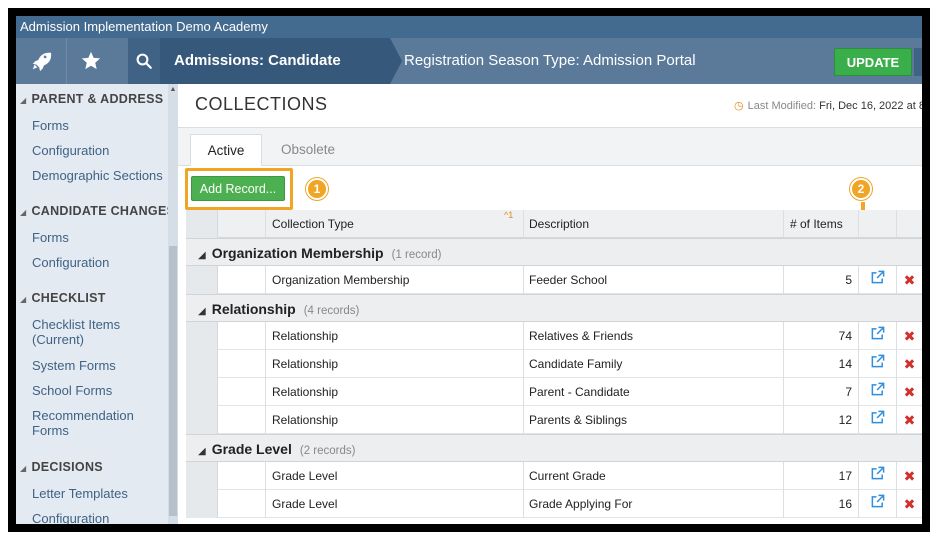 This screenshot has height=540, width=938. What do you see at coordinates (99, 332) in the screenshot?
I see `sidebar-link: Checklist Items (Current)` at bounding box center [99, 332].